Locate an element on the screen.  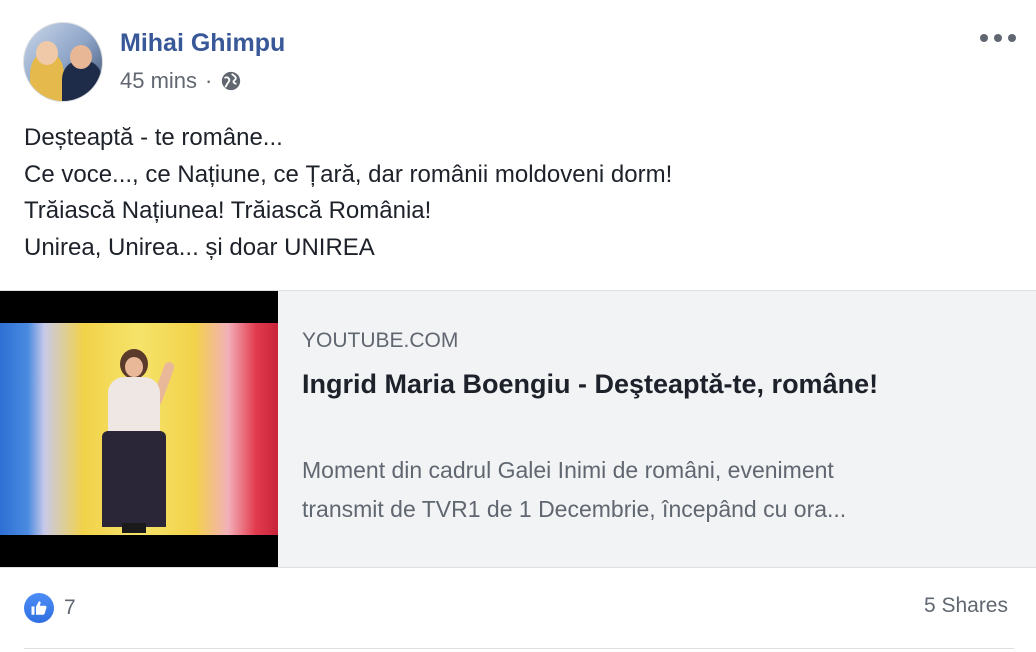
avatar-face-right is located at coordinates (81, 57).